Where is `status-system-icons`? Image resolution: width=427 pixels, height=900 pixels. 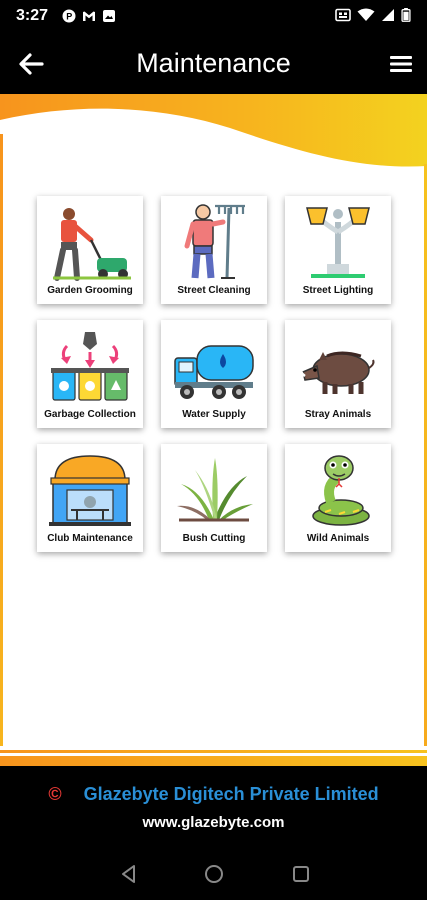 status-system-icons is located at coordinates (373, 15).